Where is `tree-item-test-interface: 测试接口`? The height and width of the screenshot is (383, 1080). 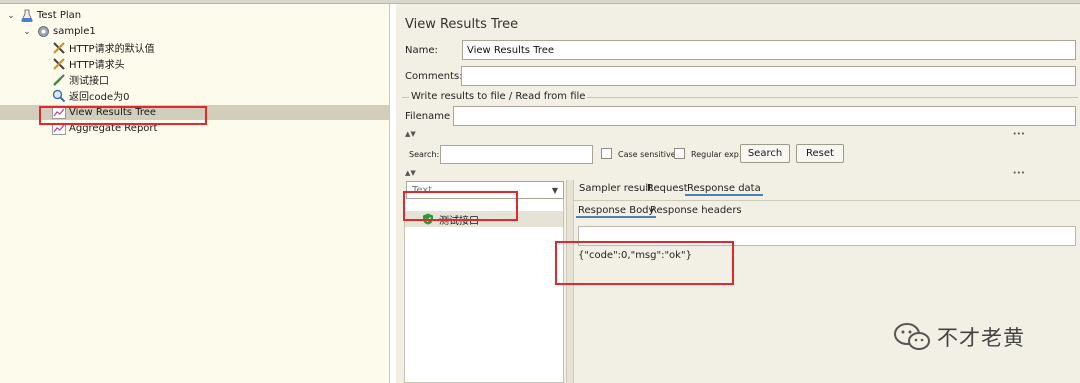
tree-item-test-interface: 测试接口 is located at coordinates (80, 79).